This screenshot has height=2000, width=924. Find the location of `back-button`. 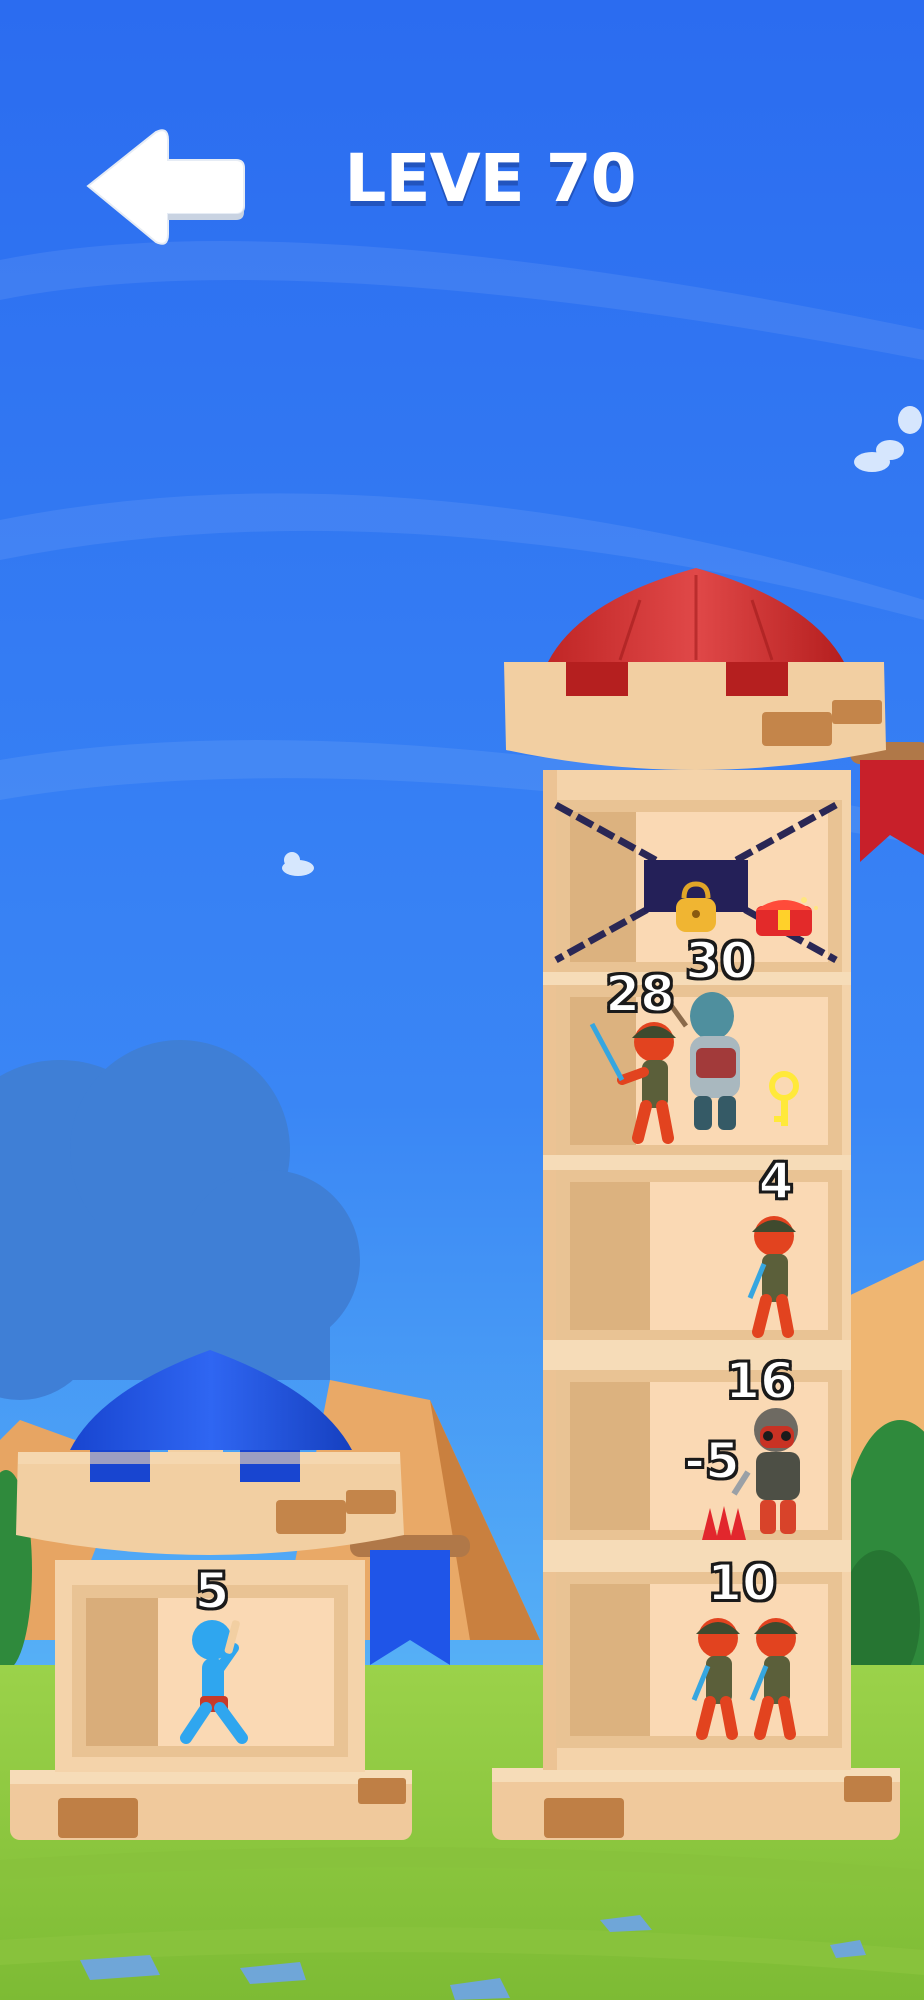

back-button is located at coordinates (168, 187).